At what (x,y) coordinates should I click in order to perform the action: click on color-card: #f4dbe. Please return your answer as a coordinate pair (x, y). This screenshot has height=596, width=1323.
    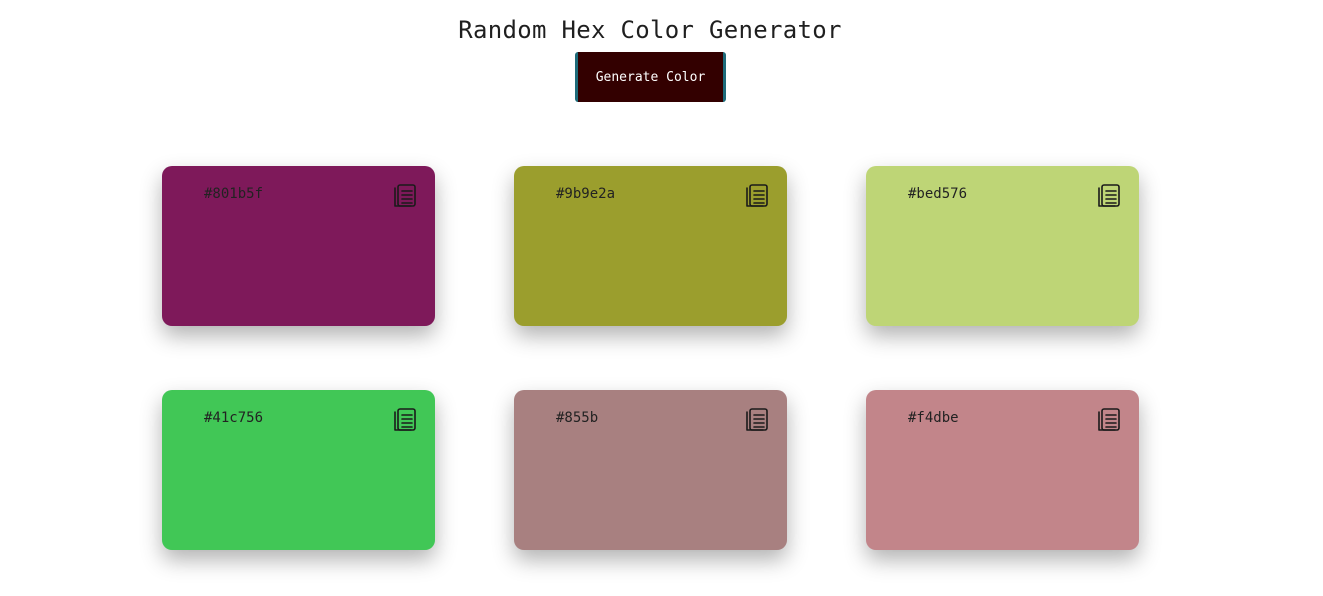
    Looking at the image, I should click on (1002, 470).